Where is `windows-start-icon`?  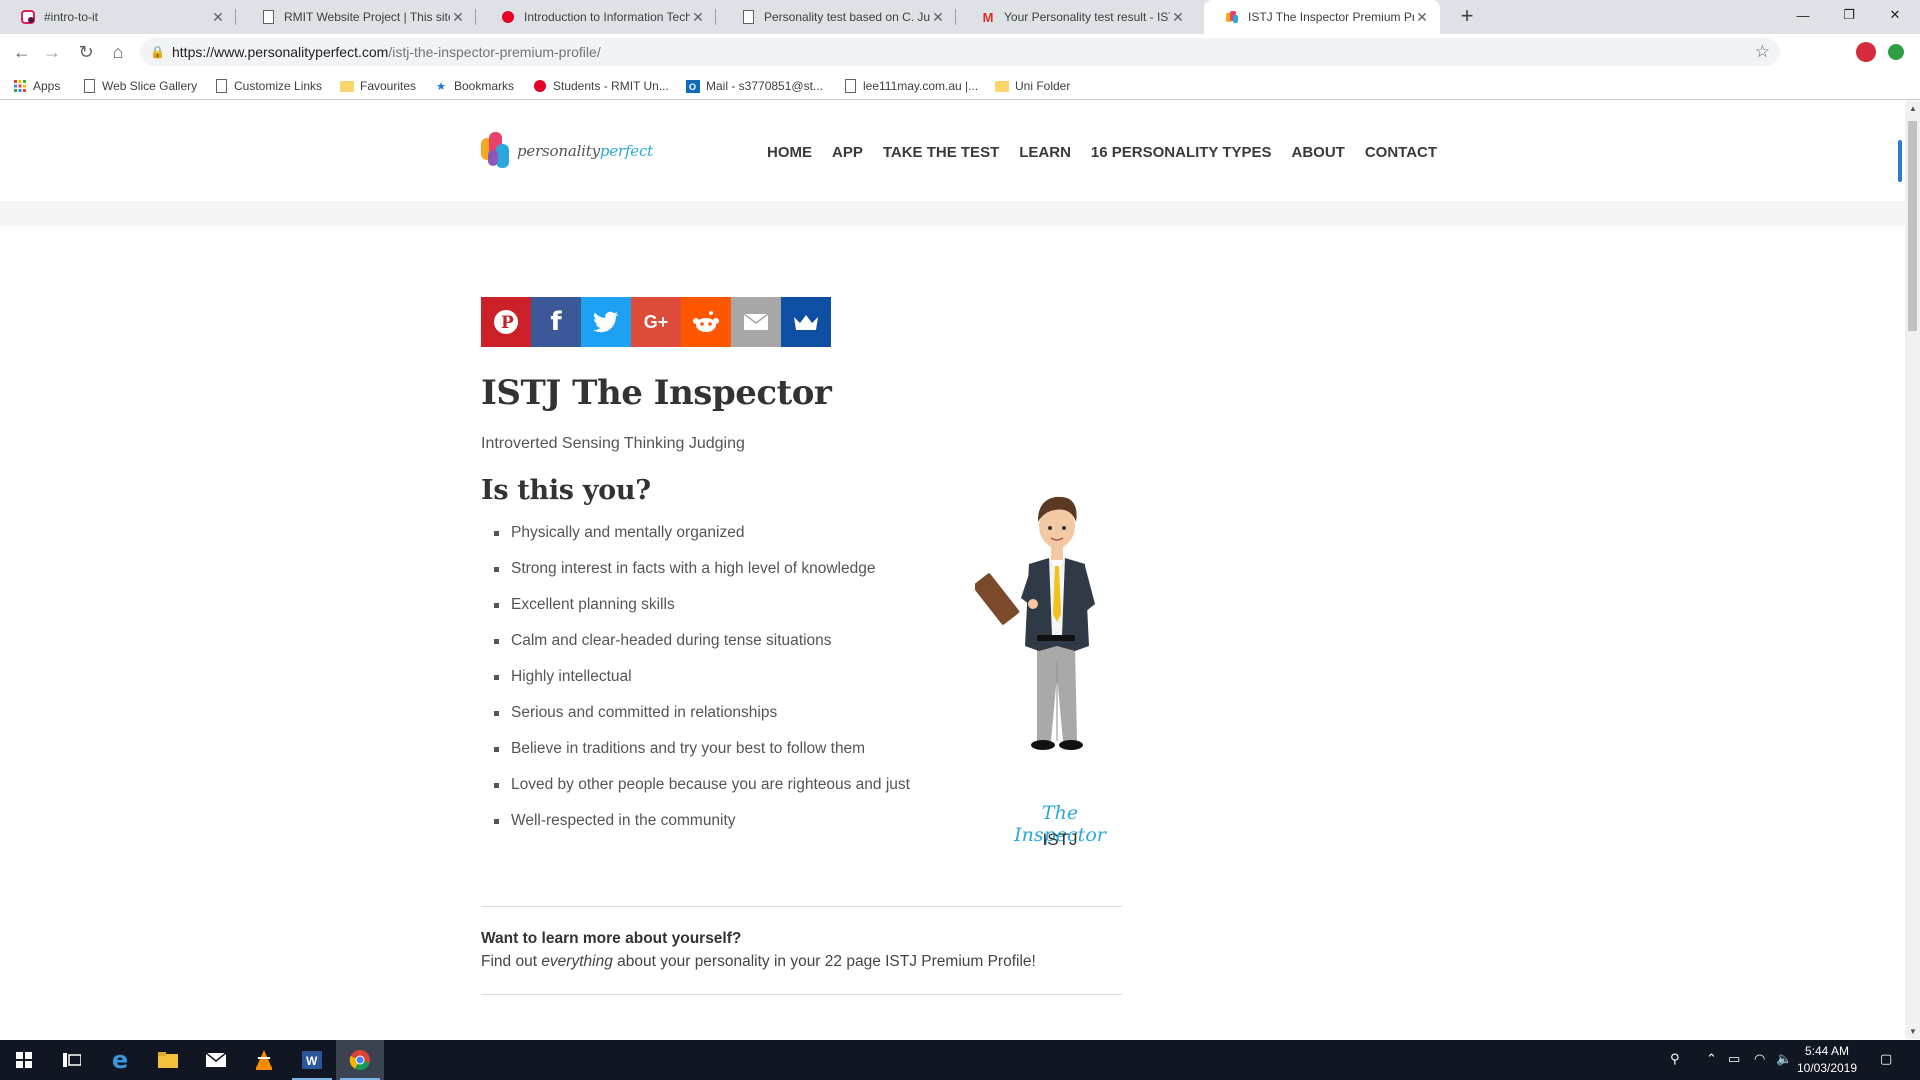 windows-start-icon is located at coordinates (24, 1060).